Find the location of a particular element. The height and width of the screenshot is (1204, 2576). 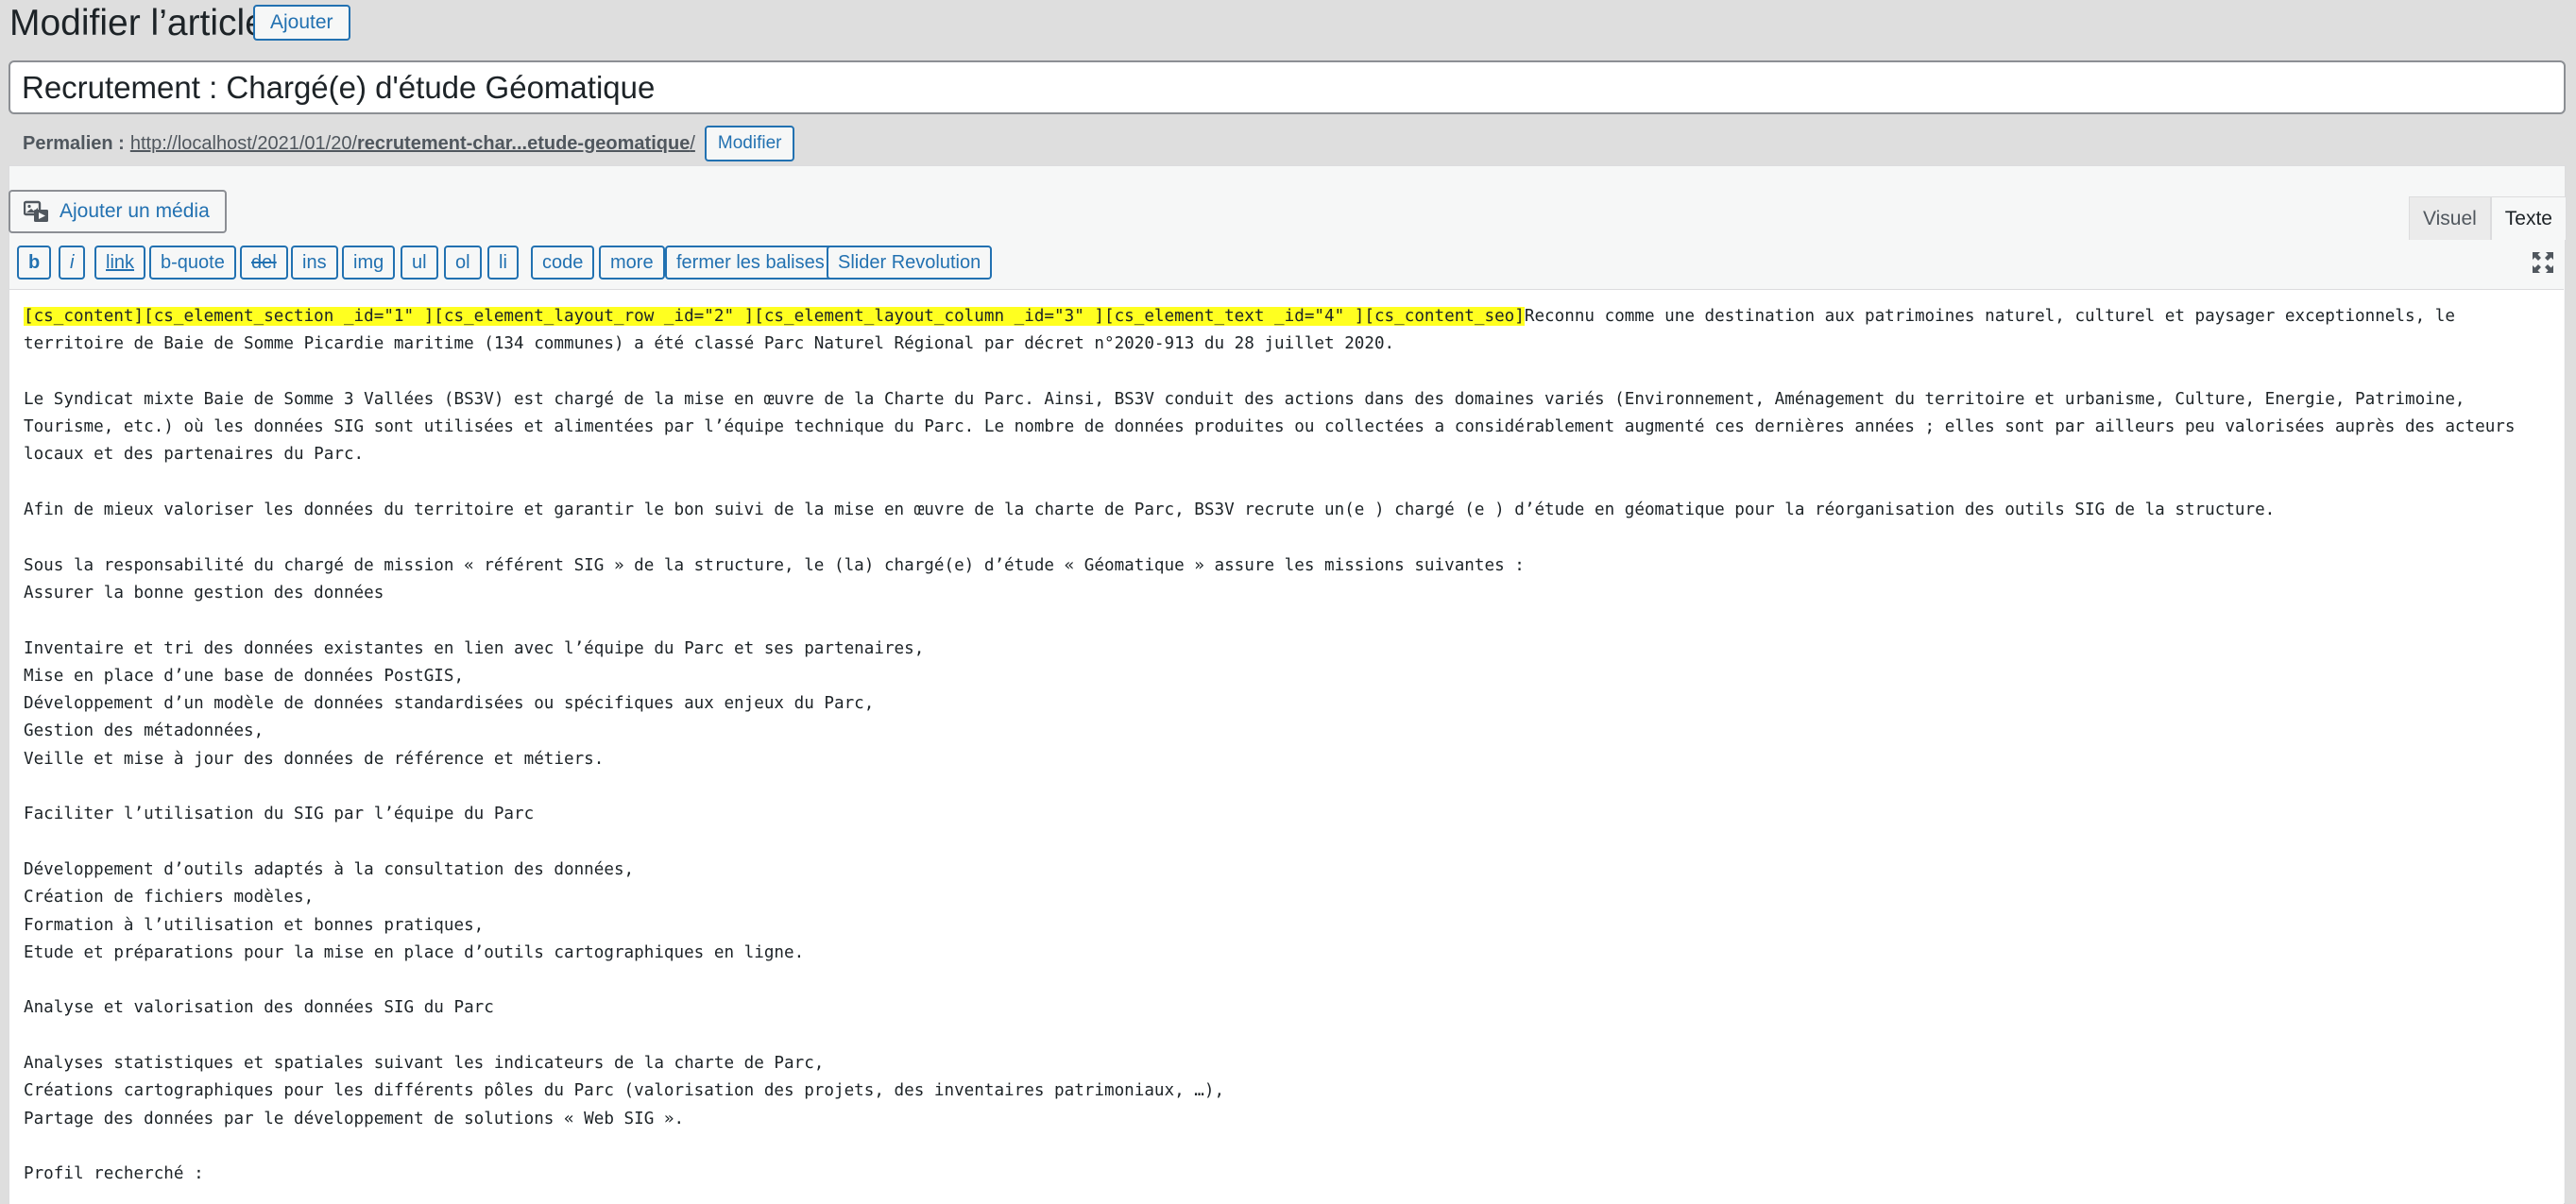

quicktag-bold-button: b is located at coordinates (35, 263).